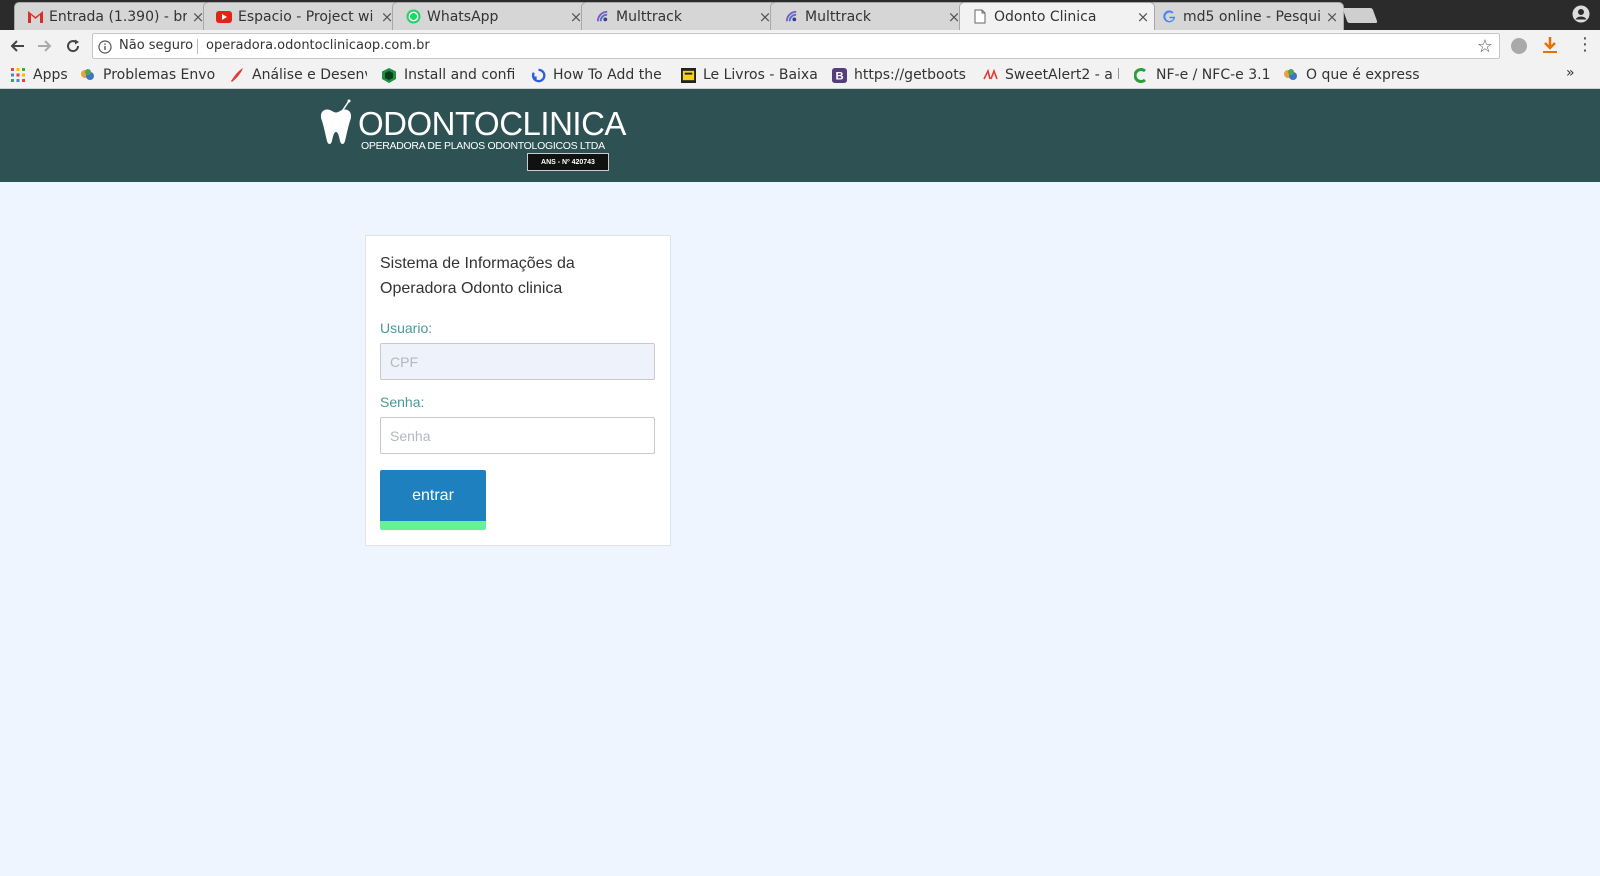  I want to click on bookmark-label: https://getboots, so click(910, 75).